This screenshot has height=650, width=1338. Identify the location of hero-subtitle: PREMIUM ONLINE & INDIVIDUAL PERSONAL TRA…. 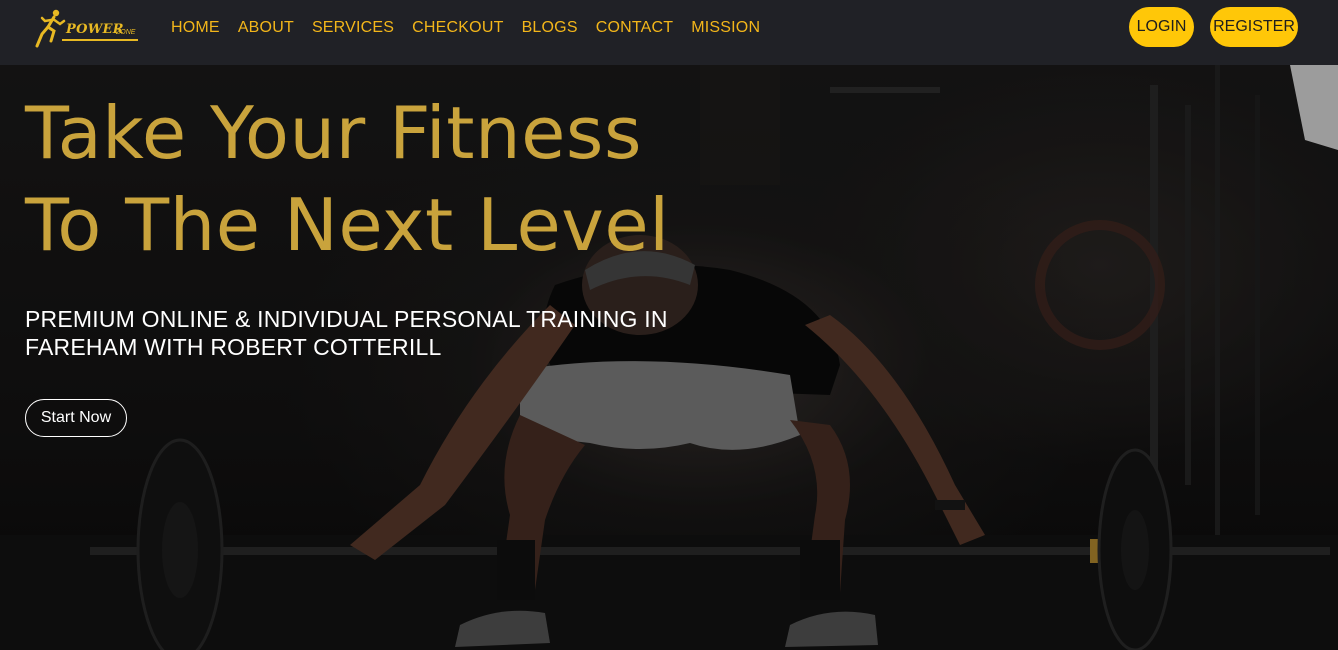
(375, 333).